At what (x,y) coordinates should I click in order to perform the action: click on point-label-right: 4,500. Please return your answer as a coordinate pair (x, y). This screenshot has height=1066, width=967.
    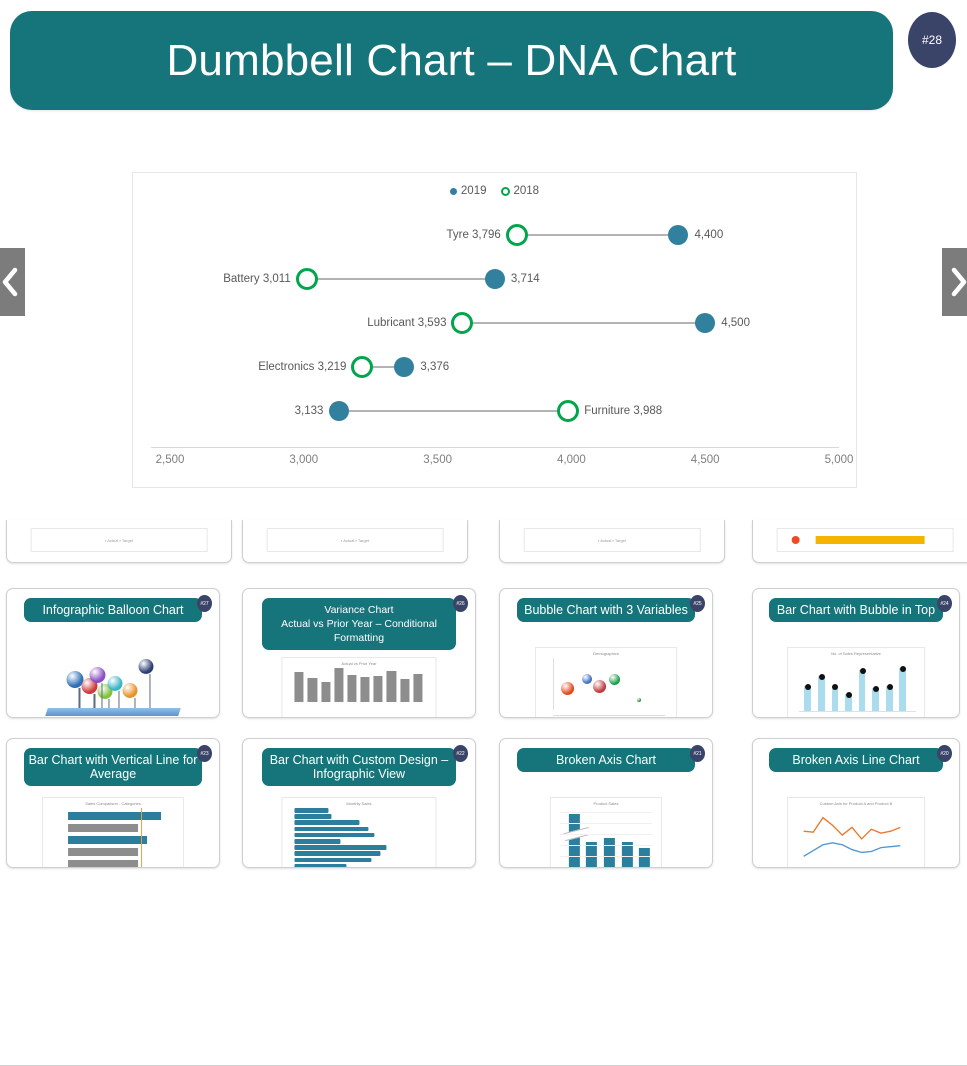
    Looking at the image, I should click on (735, 323).